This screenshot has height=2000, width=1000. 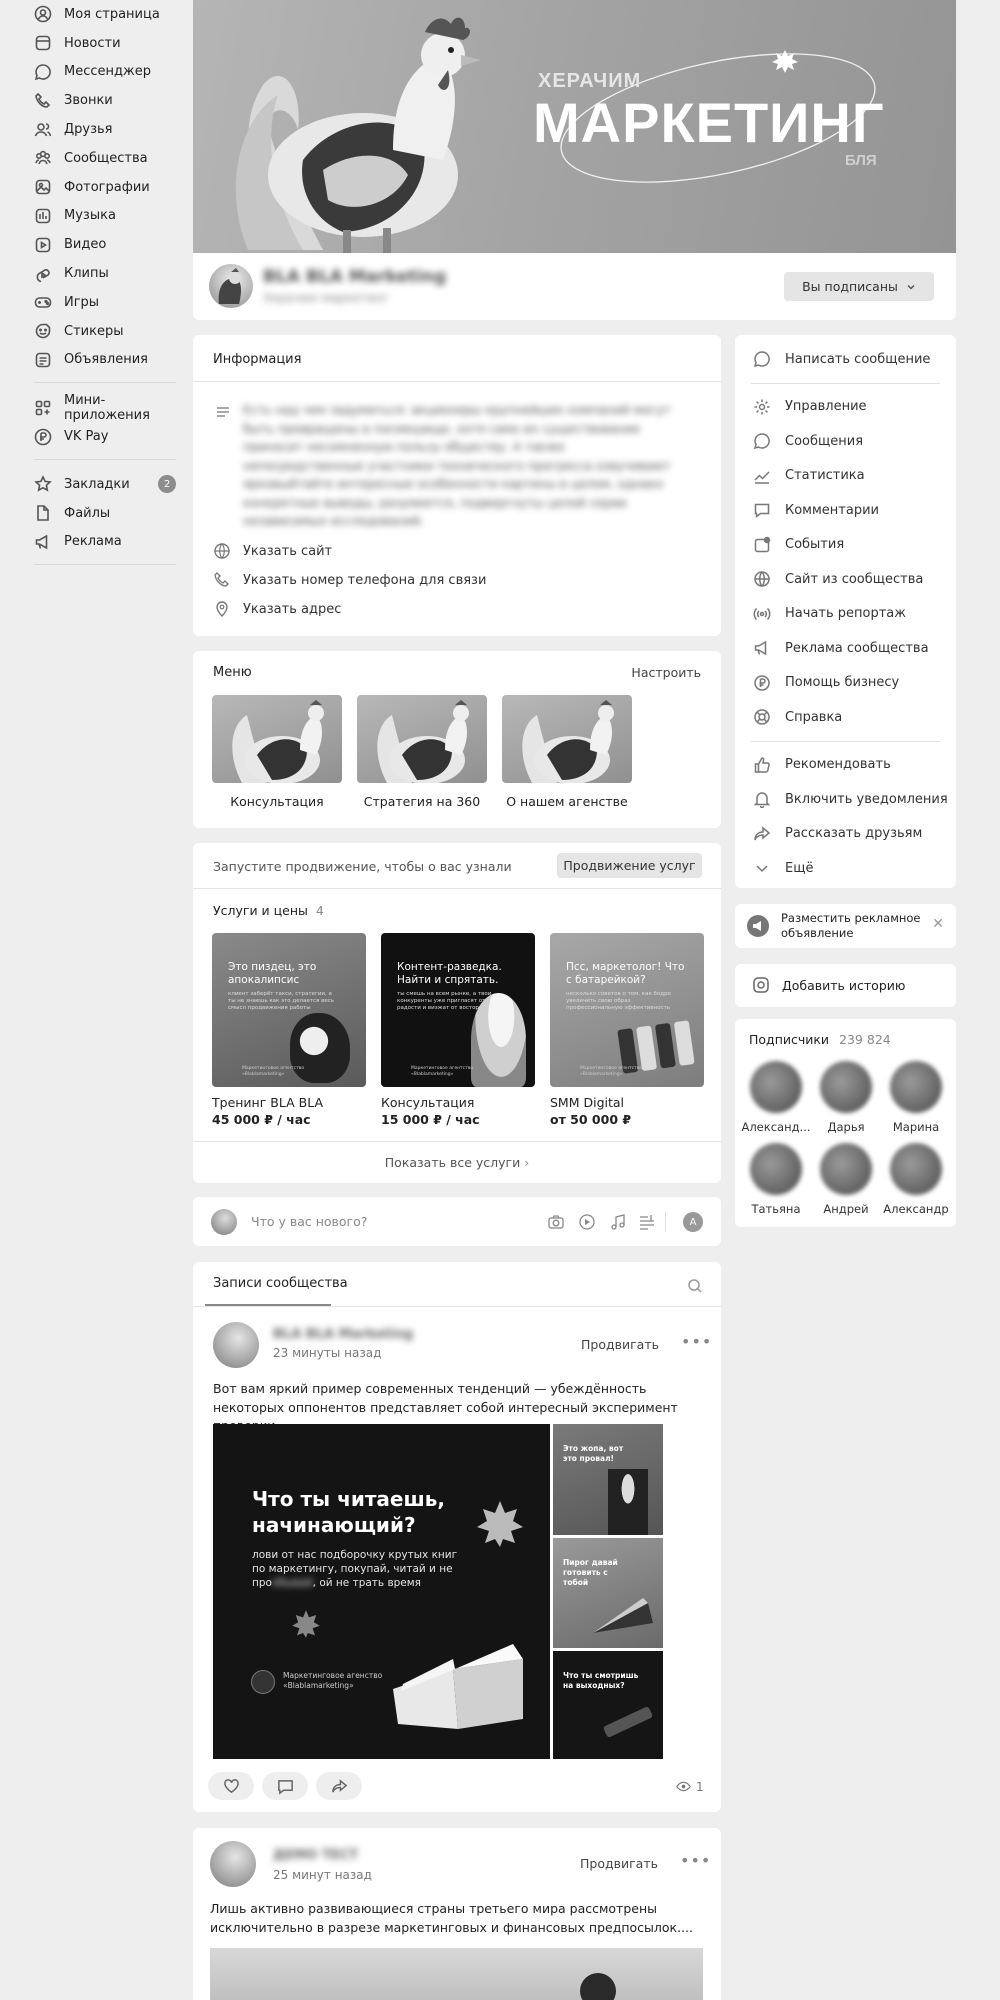 What do you see at coordinates (845, 614) in the screenshot?
I see `manage-item: Начать репортаж` at bounding box center [845, 614].